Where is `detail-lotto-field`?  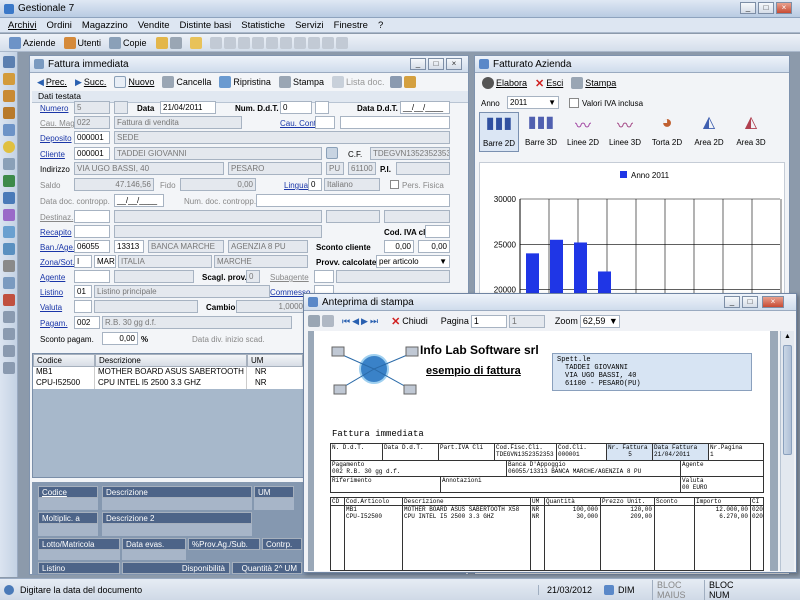
detail-lotto-field is located at coordinates (79, 555).